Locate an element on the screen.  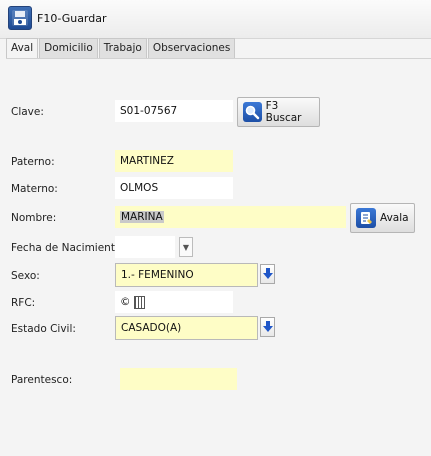
save-icon is located at coordinates (20, 18).